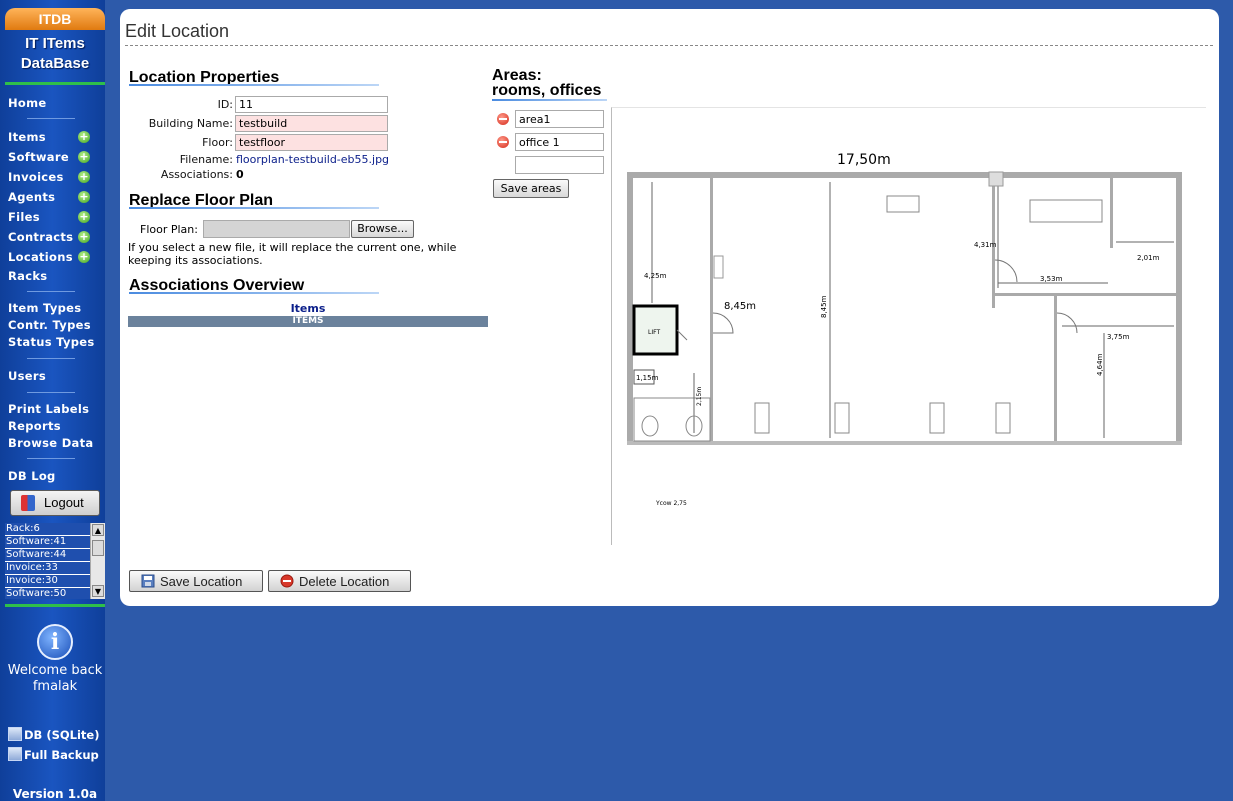 This screenshot has height=801, width=1233. I want to click on id-label: ID:, so click(225, 104).